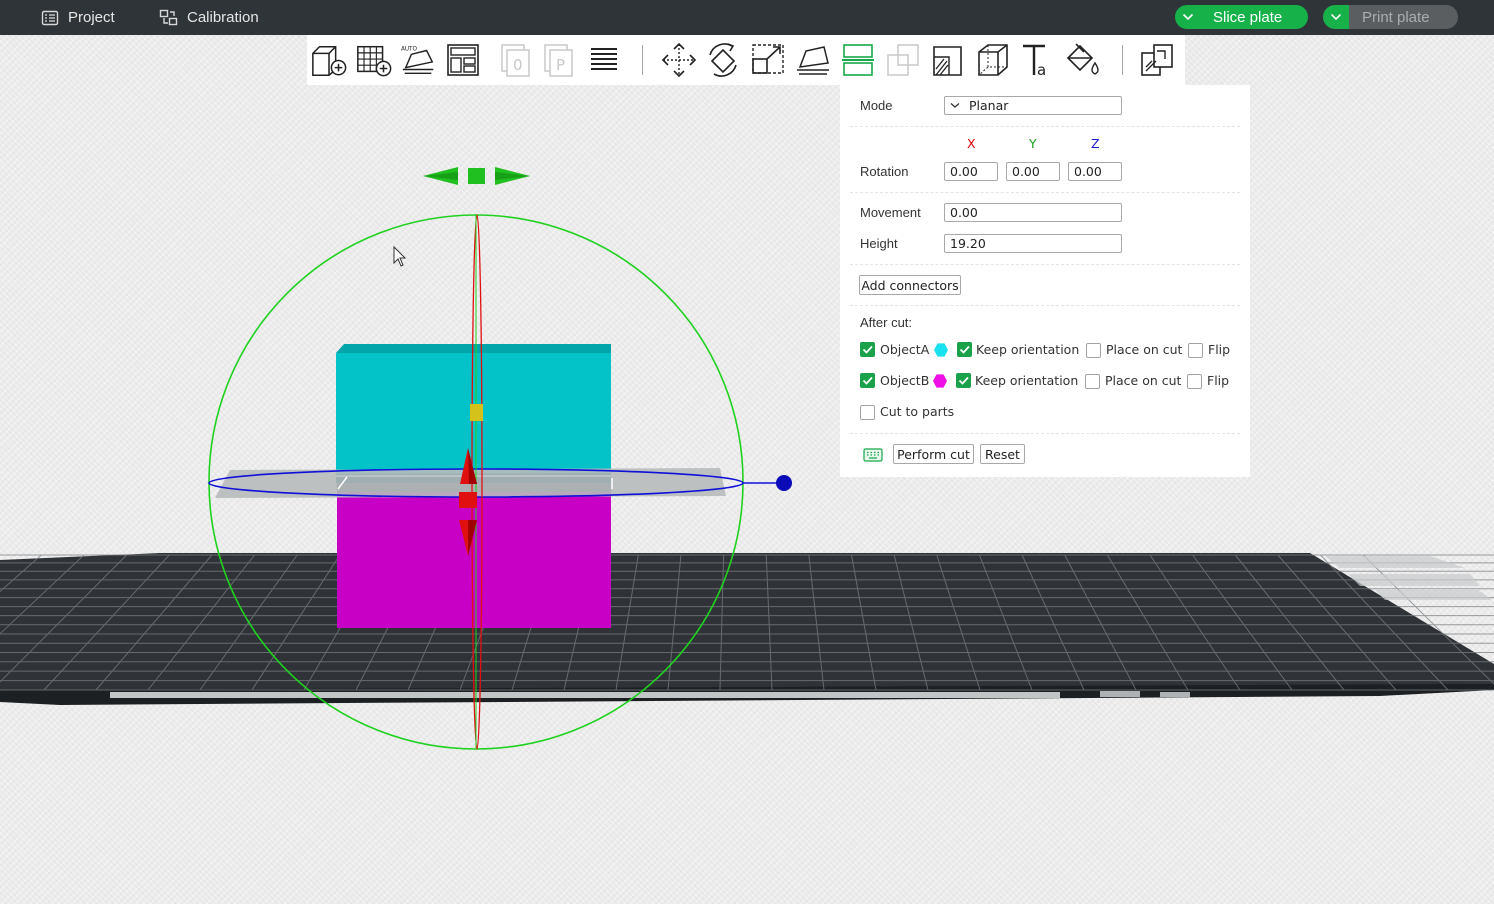 This screenshot has width=1494, height=904. Describe the element at coordinates (1092, 381) in the screenshot. I see `object-b-place-on-cut-checkbox` at that location.